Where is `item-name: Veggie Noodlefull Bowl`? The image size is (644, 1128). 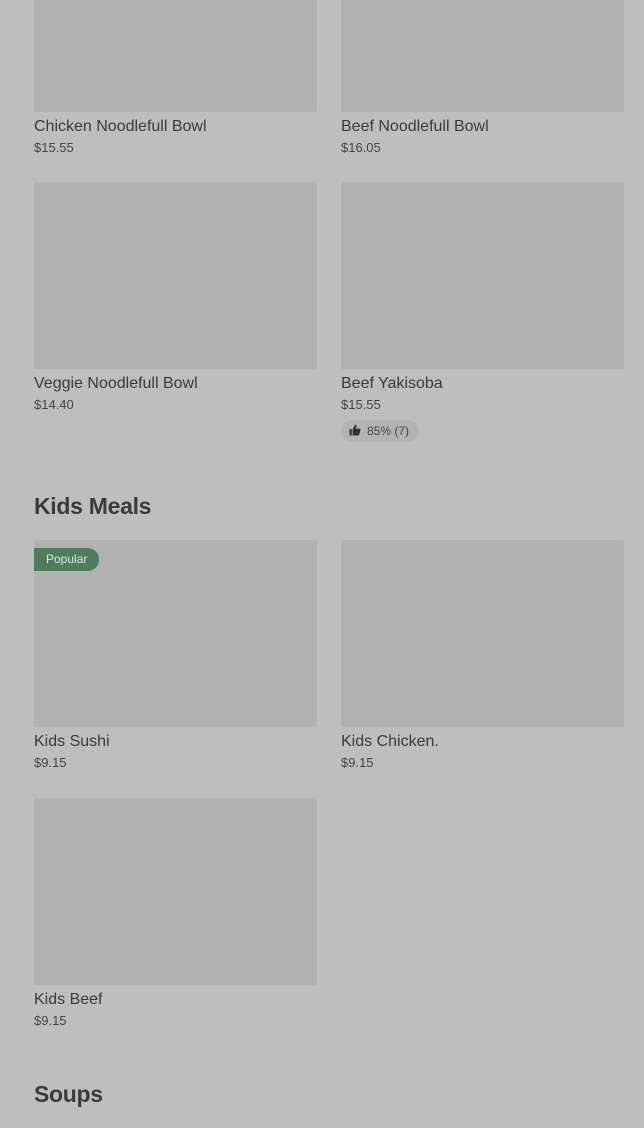 item-name: Veggie Noodlefull Bowl is located at coordinates (116, 383).